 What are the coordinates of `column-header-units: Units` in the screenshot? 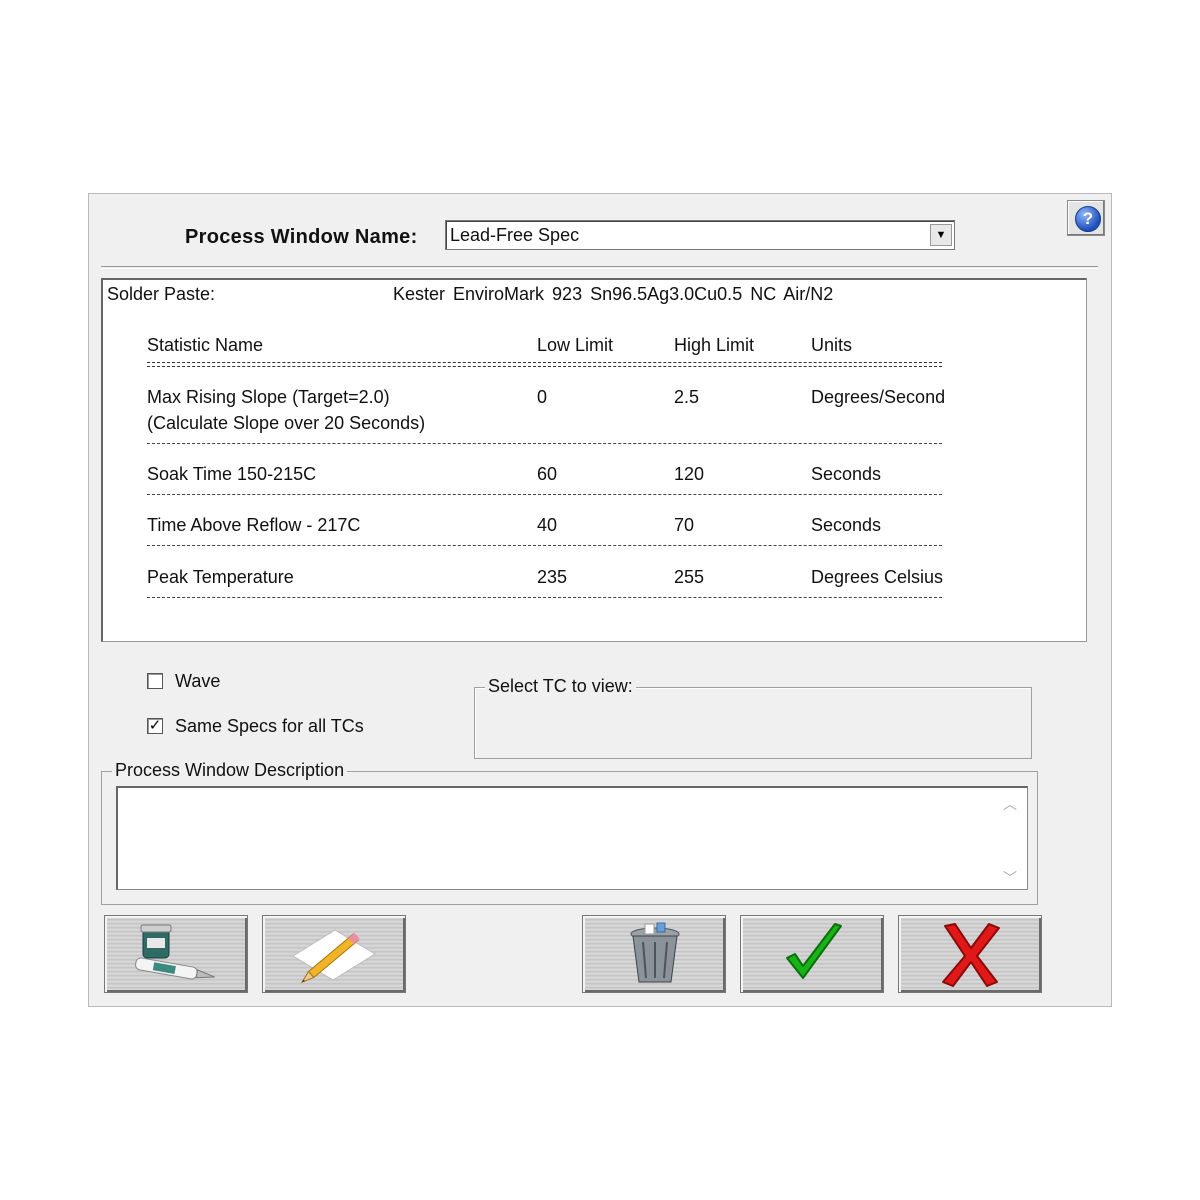 It's located at (832, 345).